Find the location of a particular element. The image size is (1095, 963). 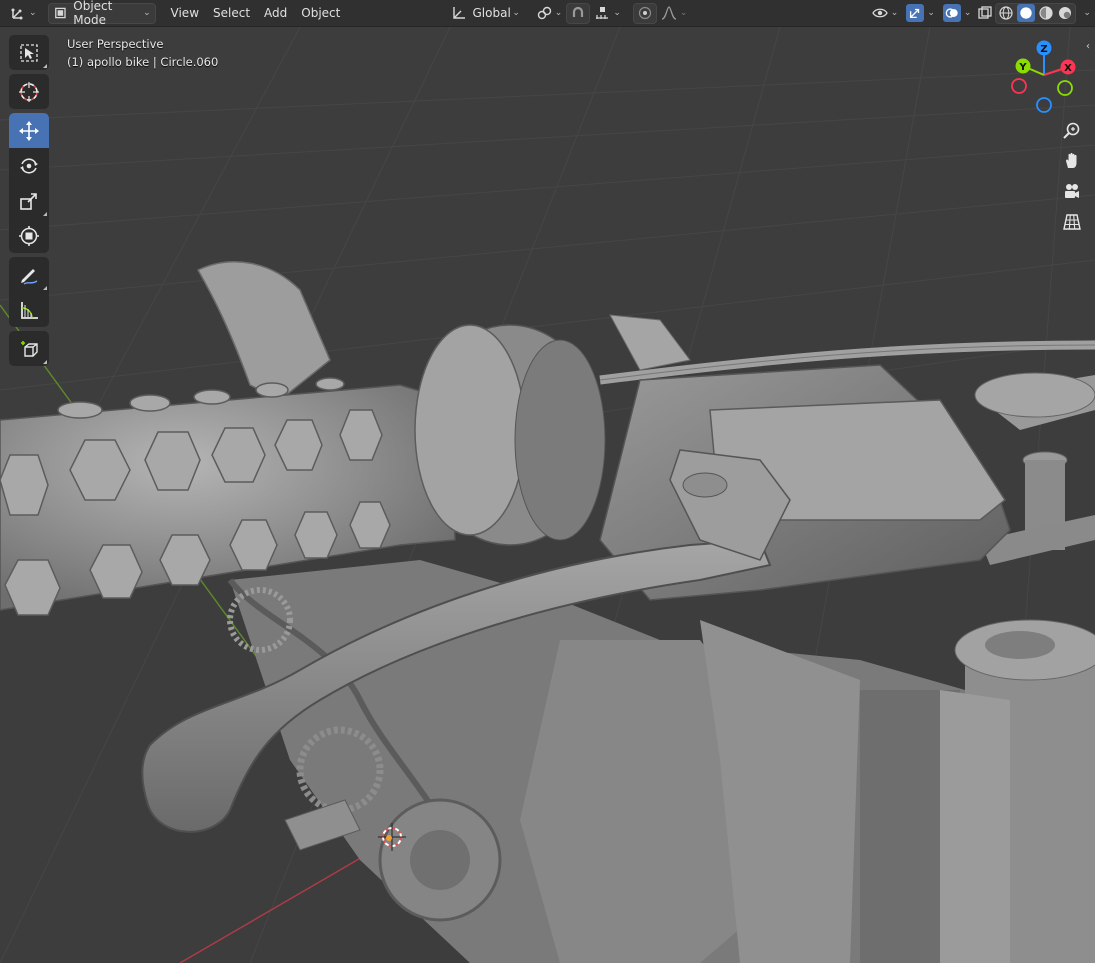

brake-reservoir-fin is located at coordinates (263, 331).